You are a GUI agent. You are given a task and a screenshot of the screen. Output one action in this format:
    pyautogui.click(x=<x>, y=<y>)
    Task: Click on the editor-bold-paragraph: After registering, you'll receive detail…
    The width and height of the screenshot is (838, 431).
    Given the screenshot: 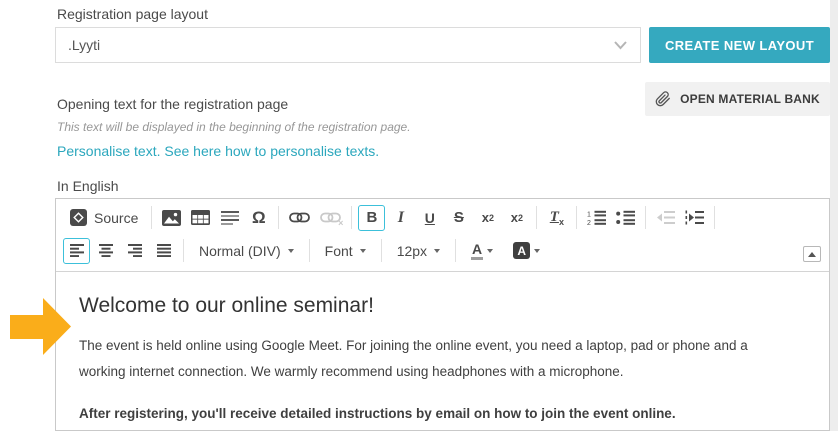 What is the action you would take?
    pyautogui.click(x=377, y=413)
    